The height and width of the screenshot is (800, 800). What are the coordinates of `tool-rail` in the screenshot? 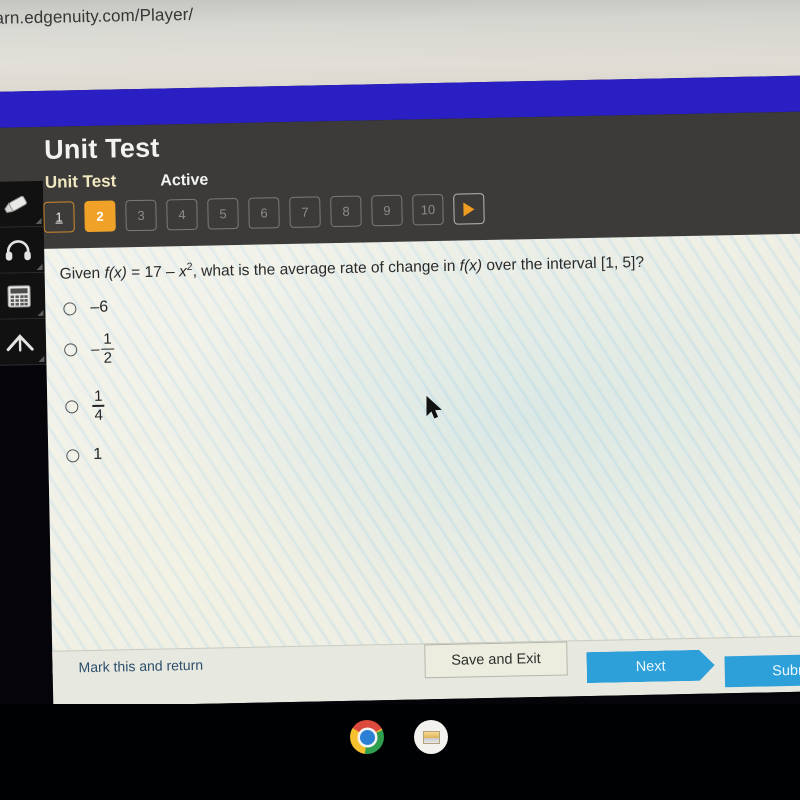 It's located at (23, 273).